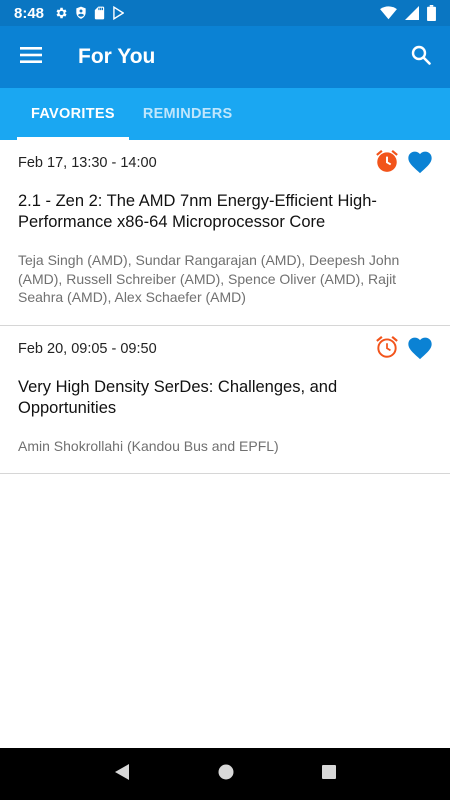  What do you see at coordinates (387, 347) in the screenshot?
I see `alarm-outline-icon` at bounding box center [387, 347].